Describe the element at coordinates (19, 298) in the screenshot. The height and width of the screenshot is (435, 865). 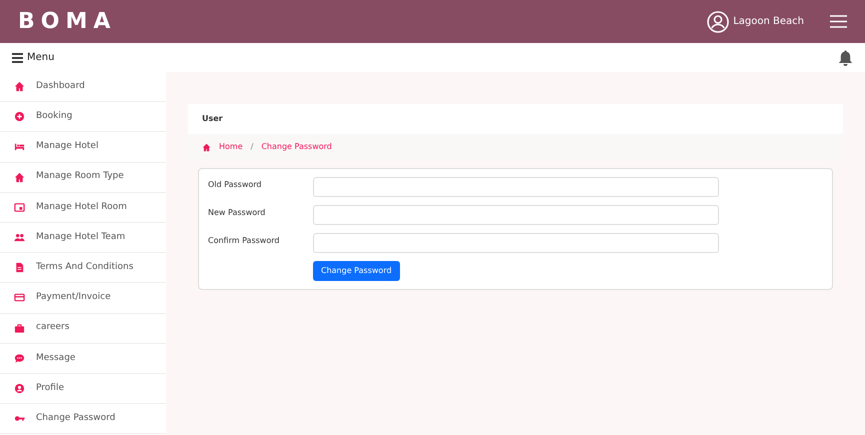
I see `card-icon` at that location.